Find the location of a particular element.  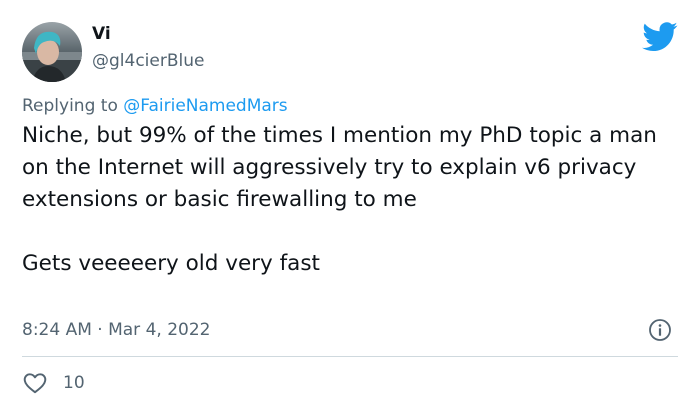

tweet-timestamp: 8:24 AM · Mar 4, 2022 is located at coordinates (116, 330).